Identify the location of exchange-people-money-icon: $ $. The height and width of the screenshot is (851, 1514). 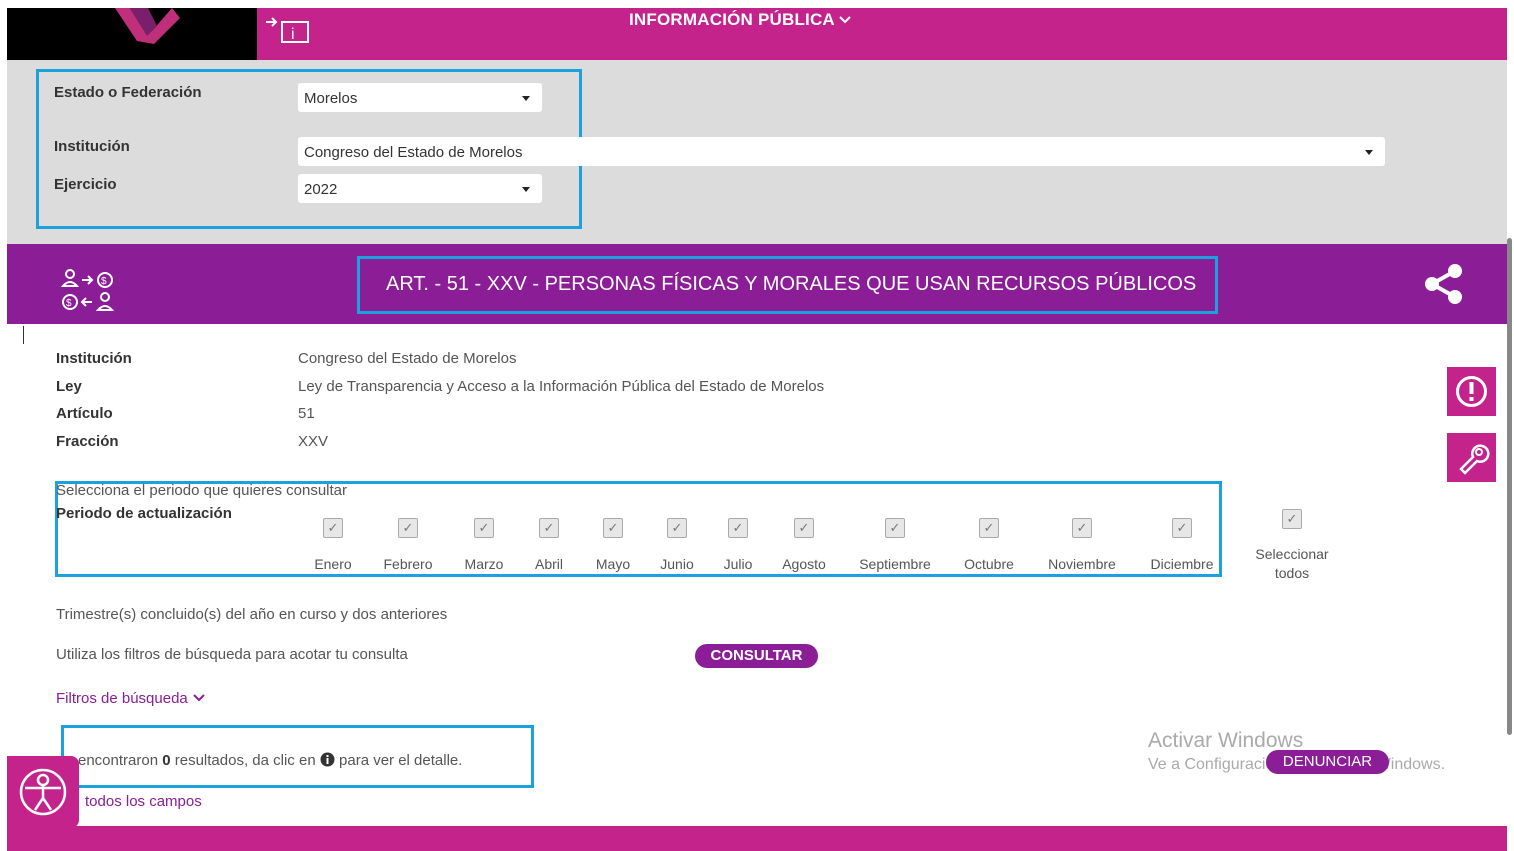
(87, 290).